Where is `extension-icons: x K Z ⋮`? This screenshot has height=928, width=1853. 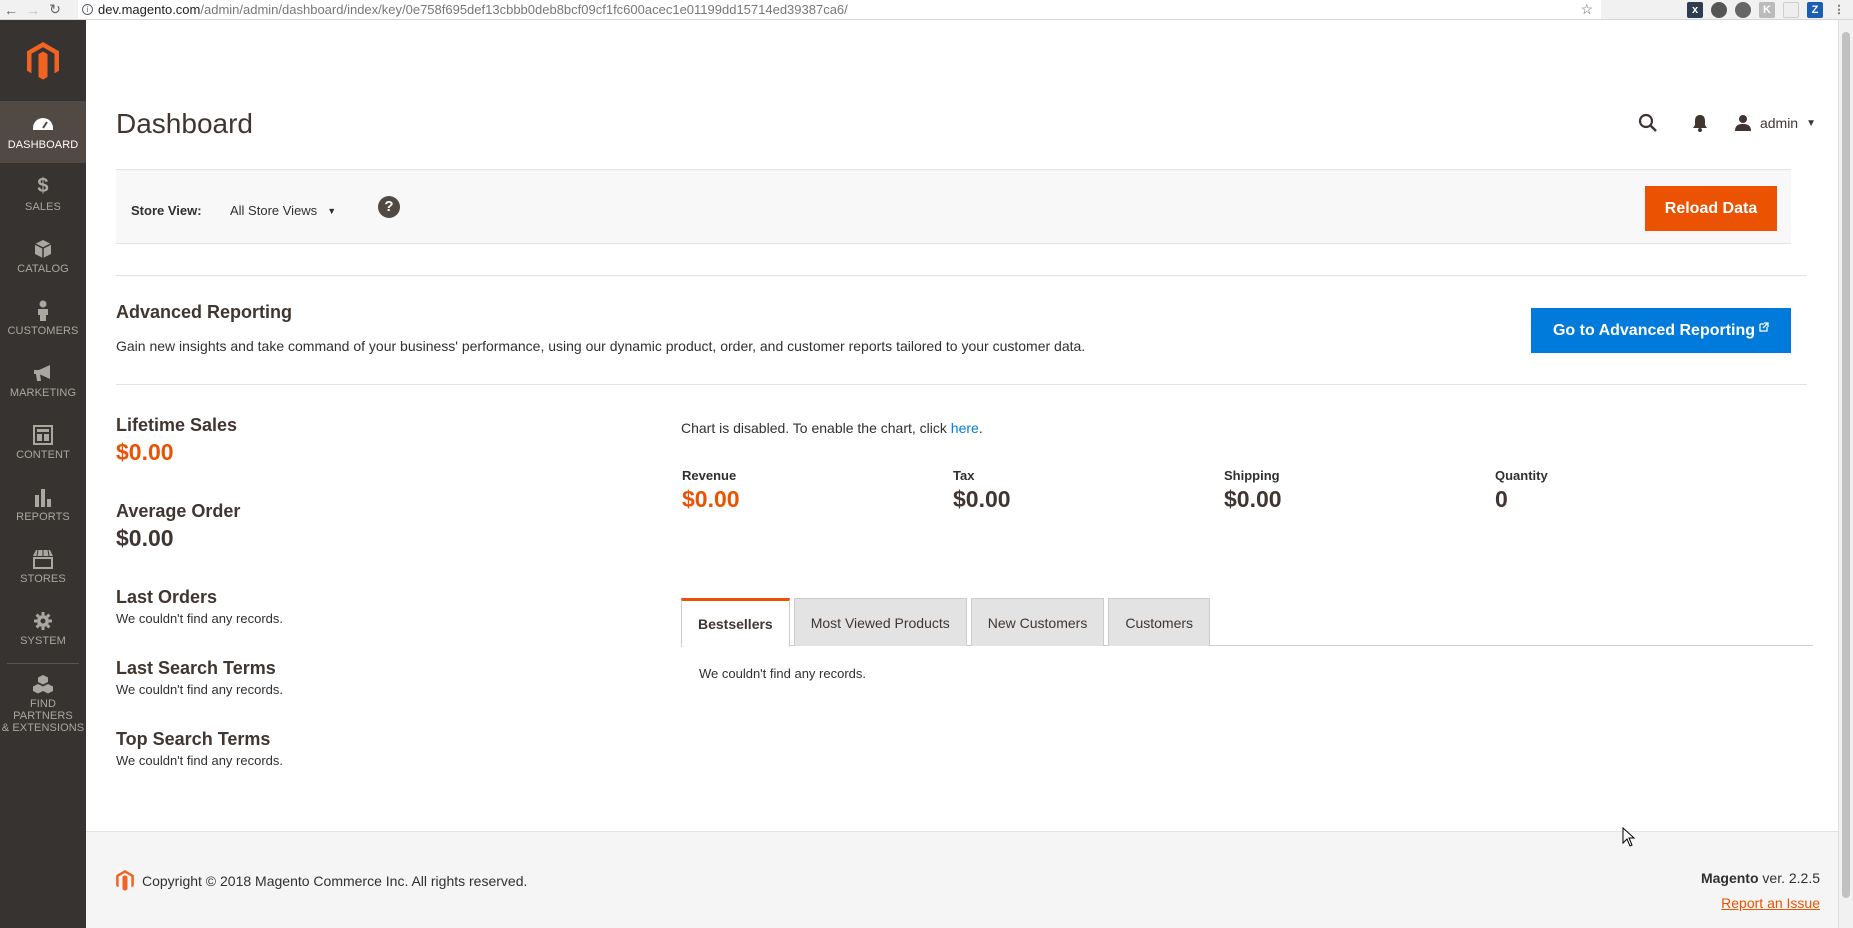
extension-icons: x K Z ⋮ is located at coordinates (1770, 10).